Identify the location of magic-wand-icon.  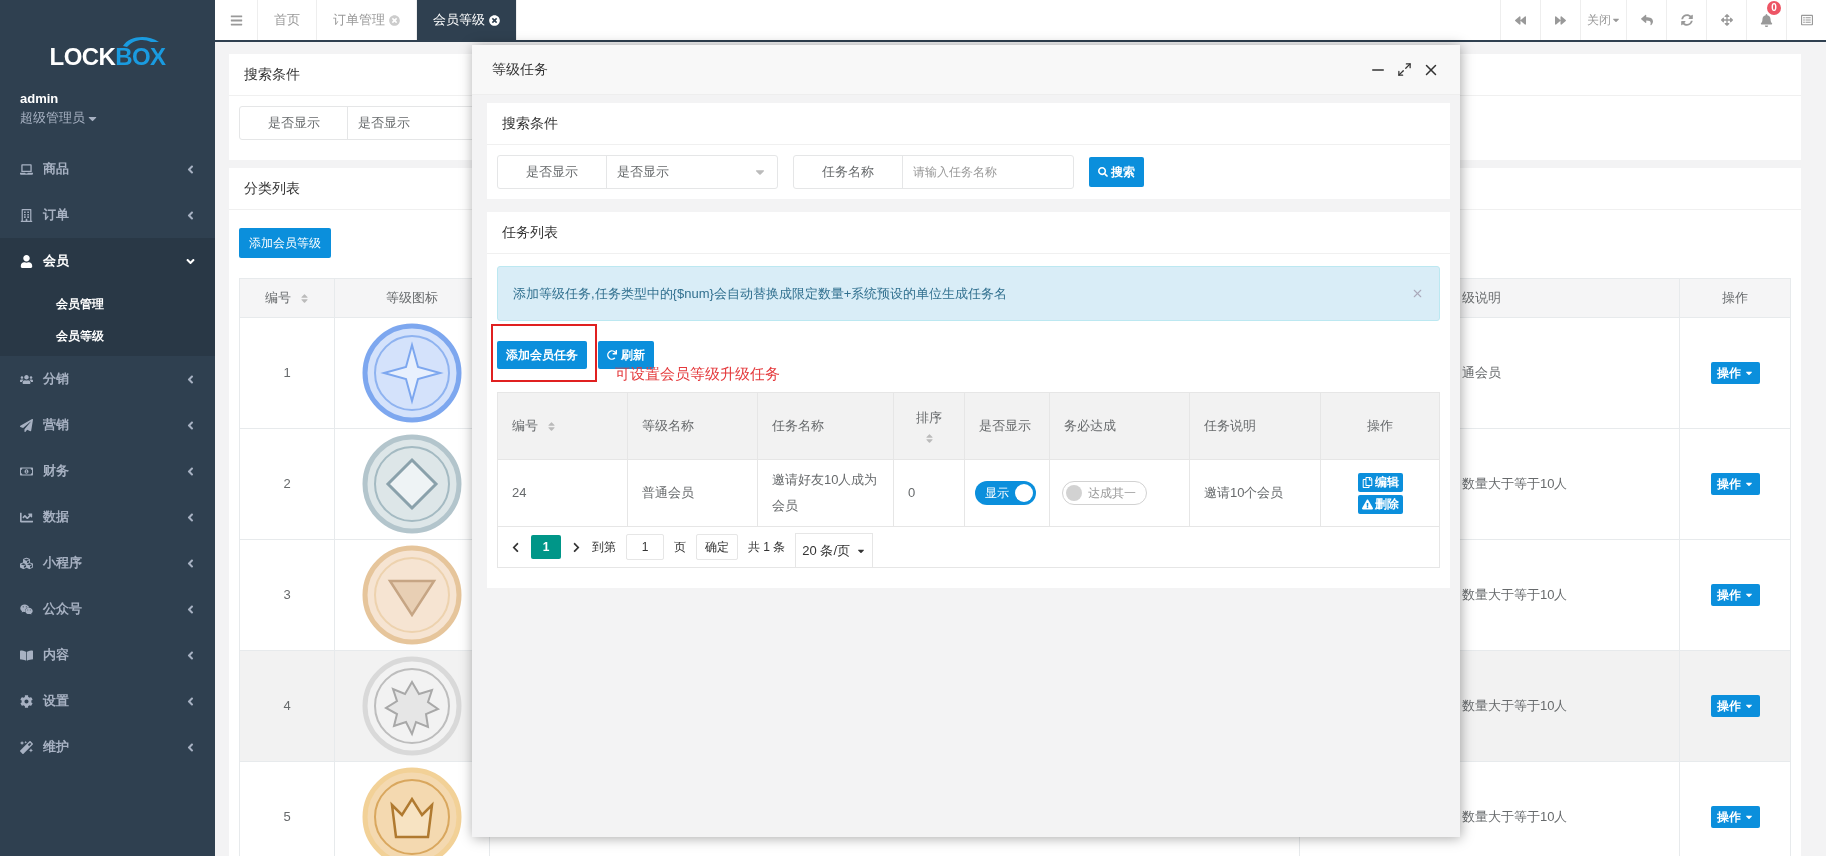
(26, 747).